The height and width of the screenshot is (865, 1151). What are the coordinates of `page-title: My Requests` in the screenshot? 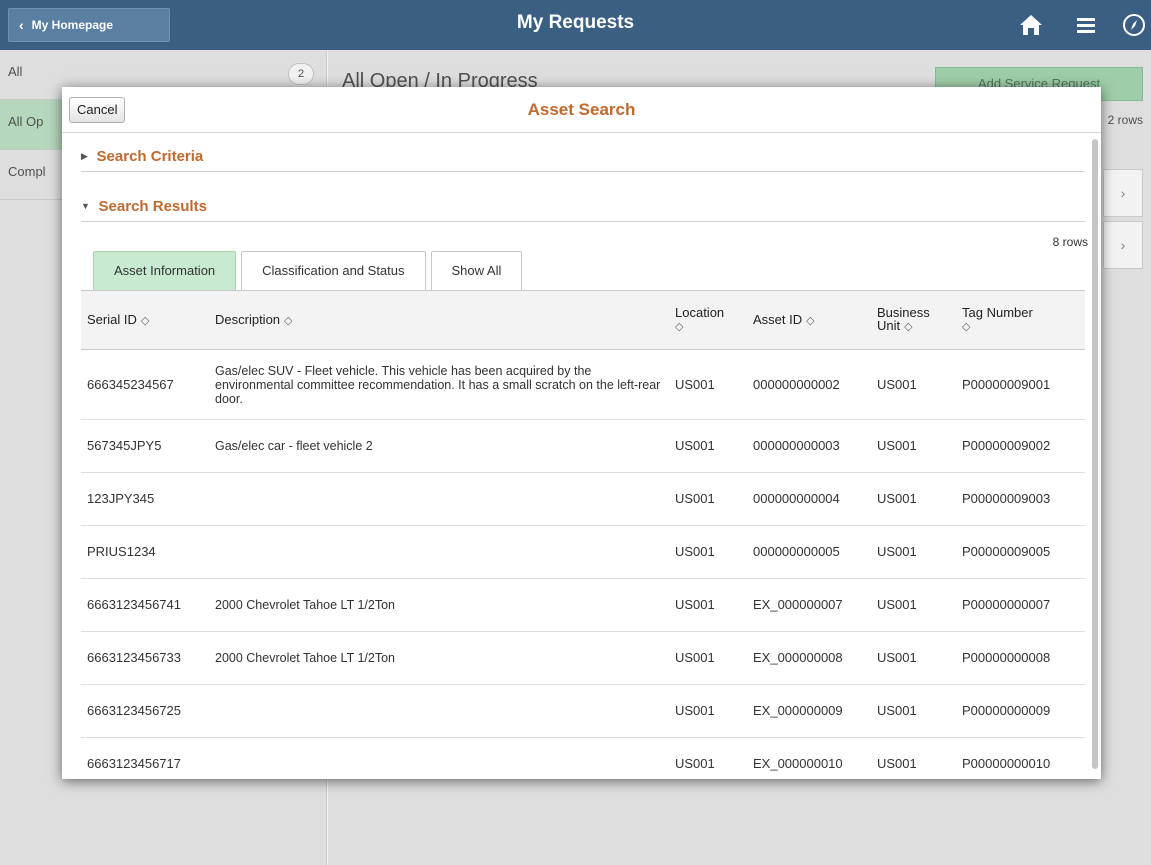 It's located at (575, 22).